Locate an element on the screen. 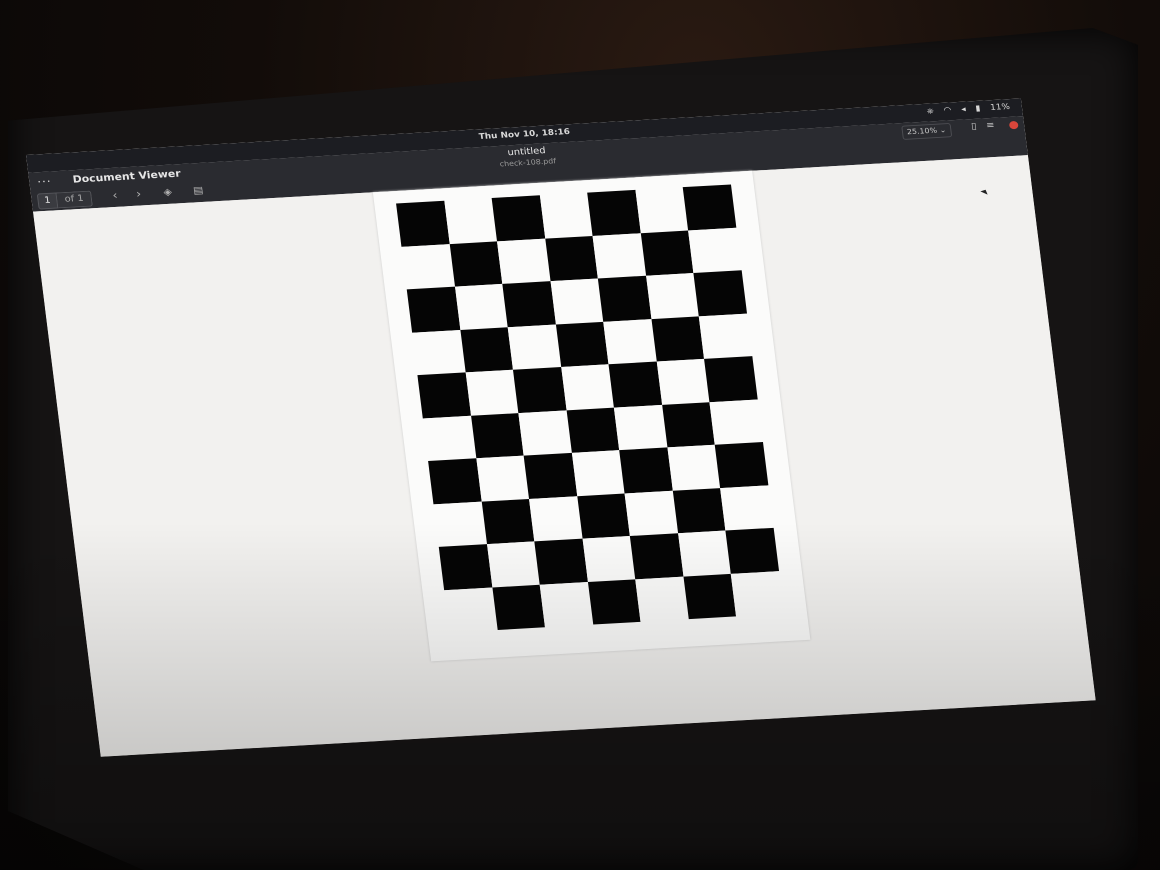 The height and width of the screenshot is (870, 1160). chevron-left-icon: ‹ is located at coordinates (115, 196).